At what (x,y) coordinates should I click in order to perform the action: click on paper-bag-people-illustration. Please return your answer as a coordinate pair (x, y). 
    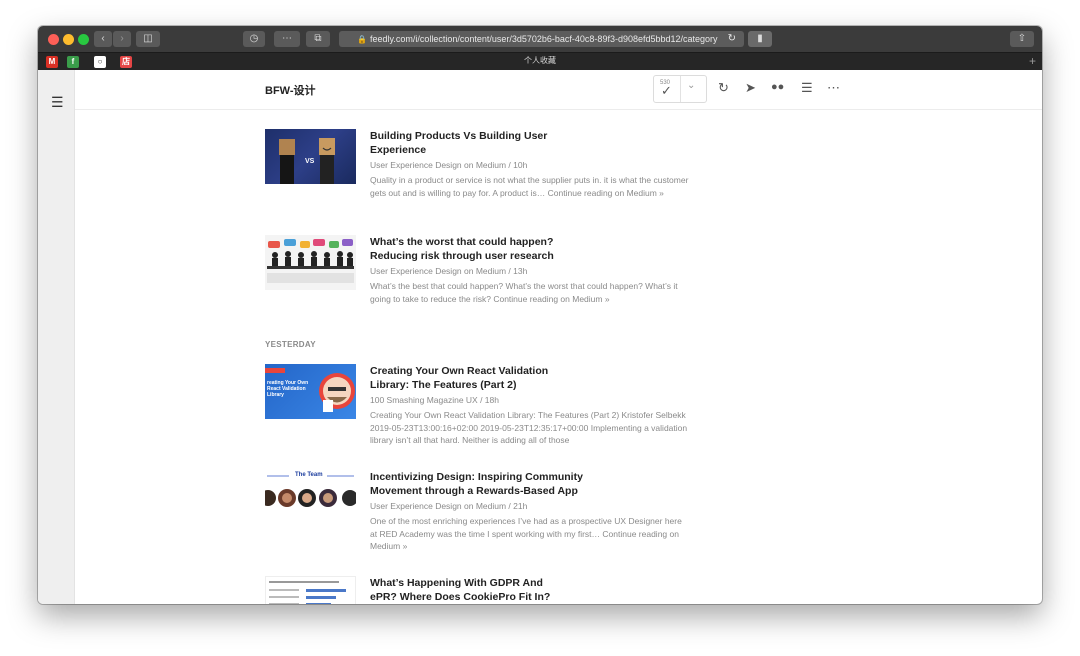
    Looking at the image, I should click on (307, 161).